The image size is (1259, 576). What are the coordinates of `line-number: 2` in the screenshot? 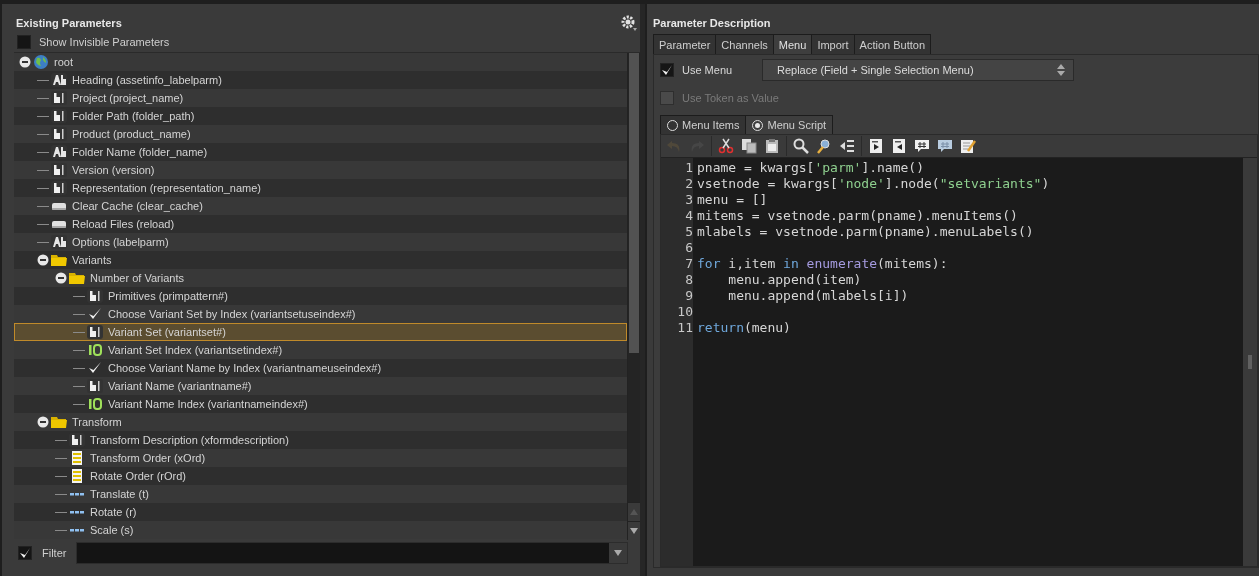 It's located at (689, 184).